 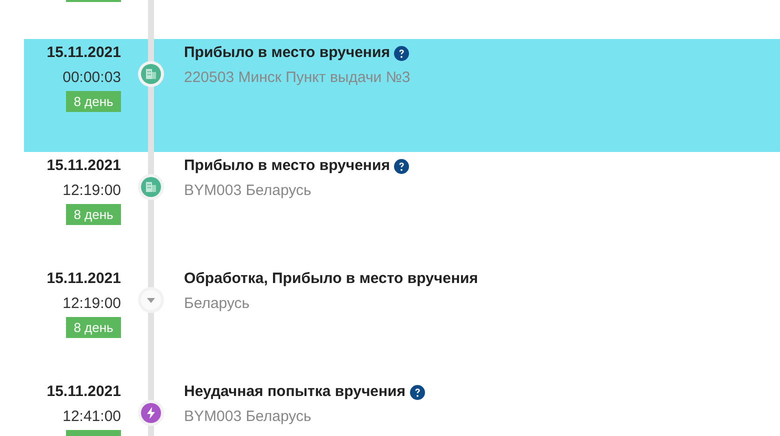 What do you see at coordinates (91, 78) in the screenshot?
I see `event-time: 00:00:03` at bounding box center [91, 78].